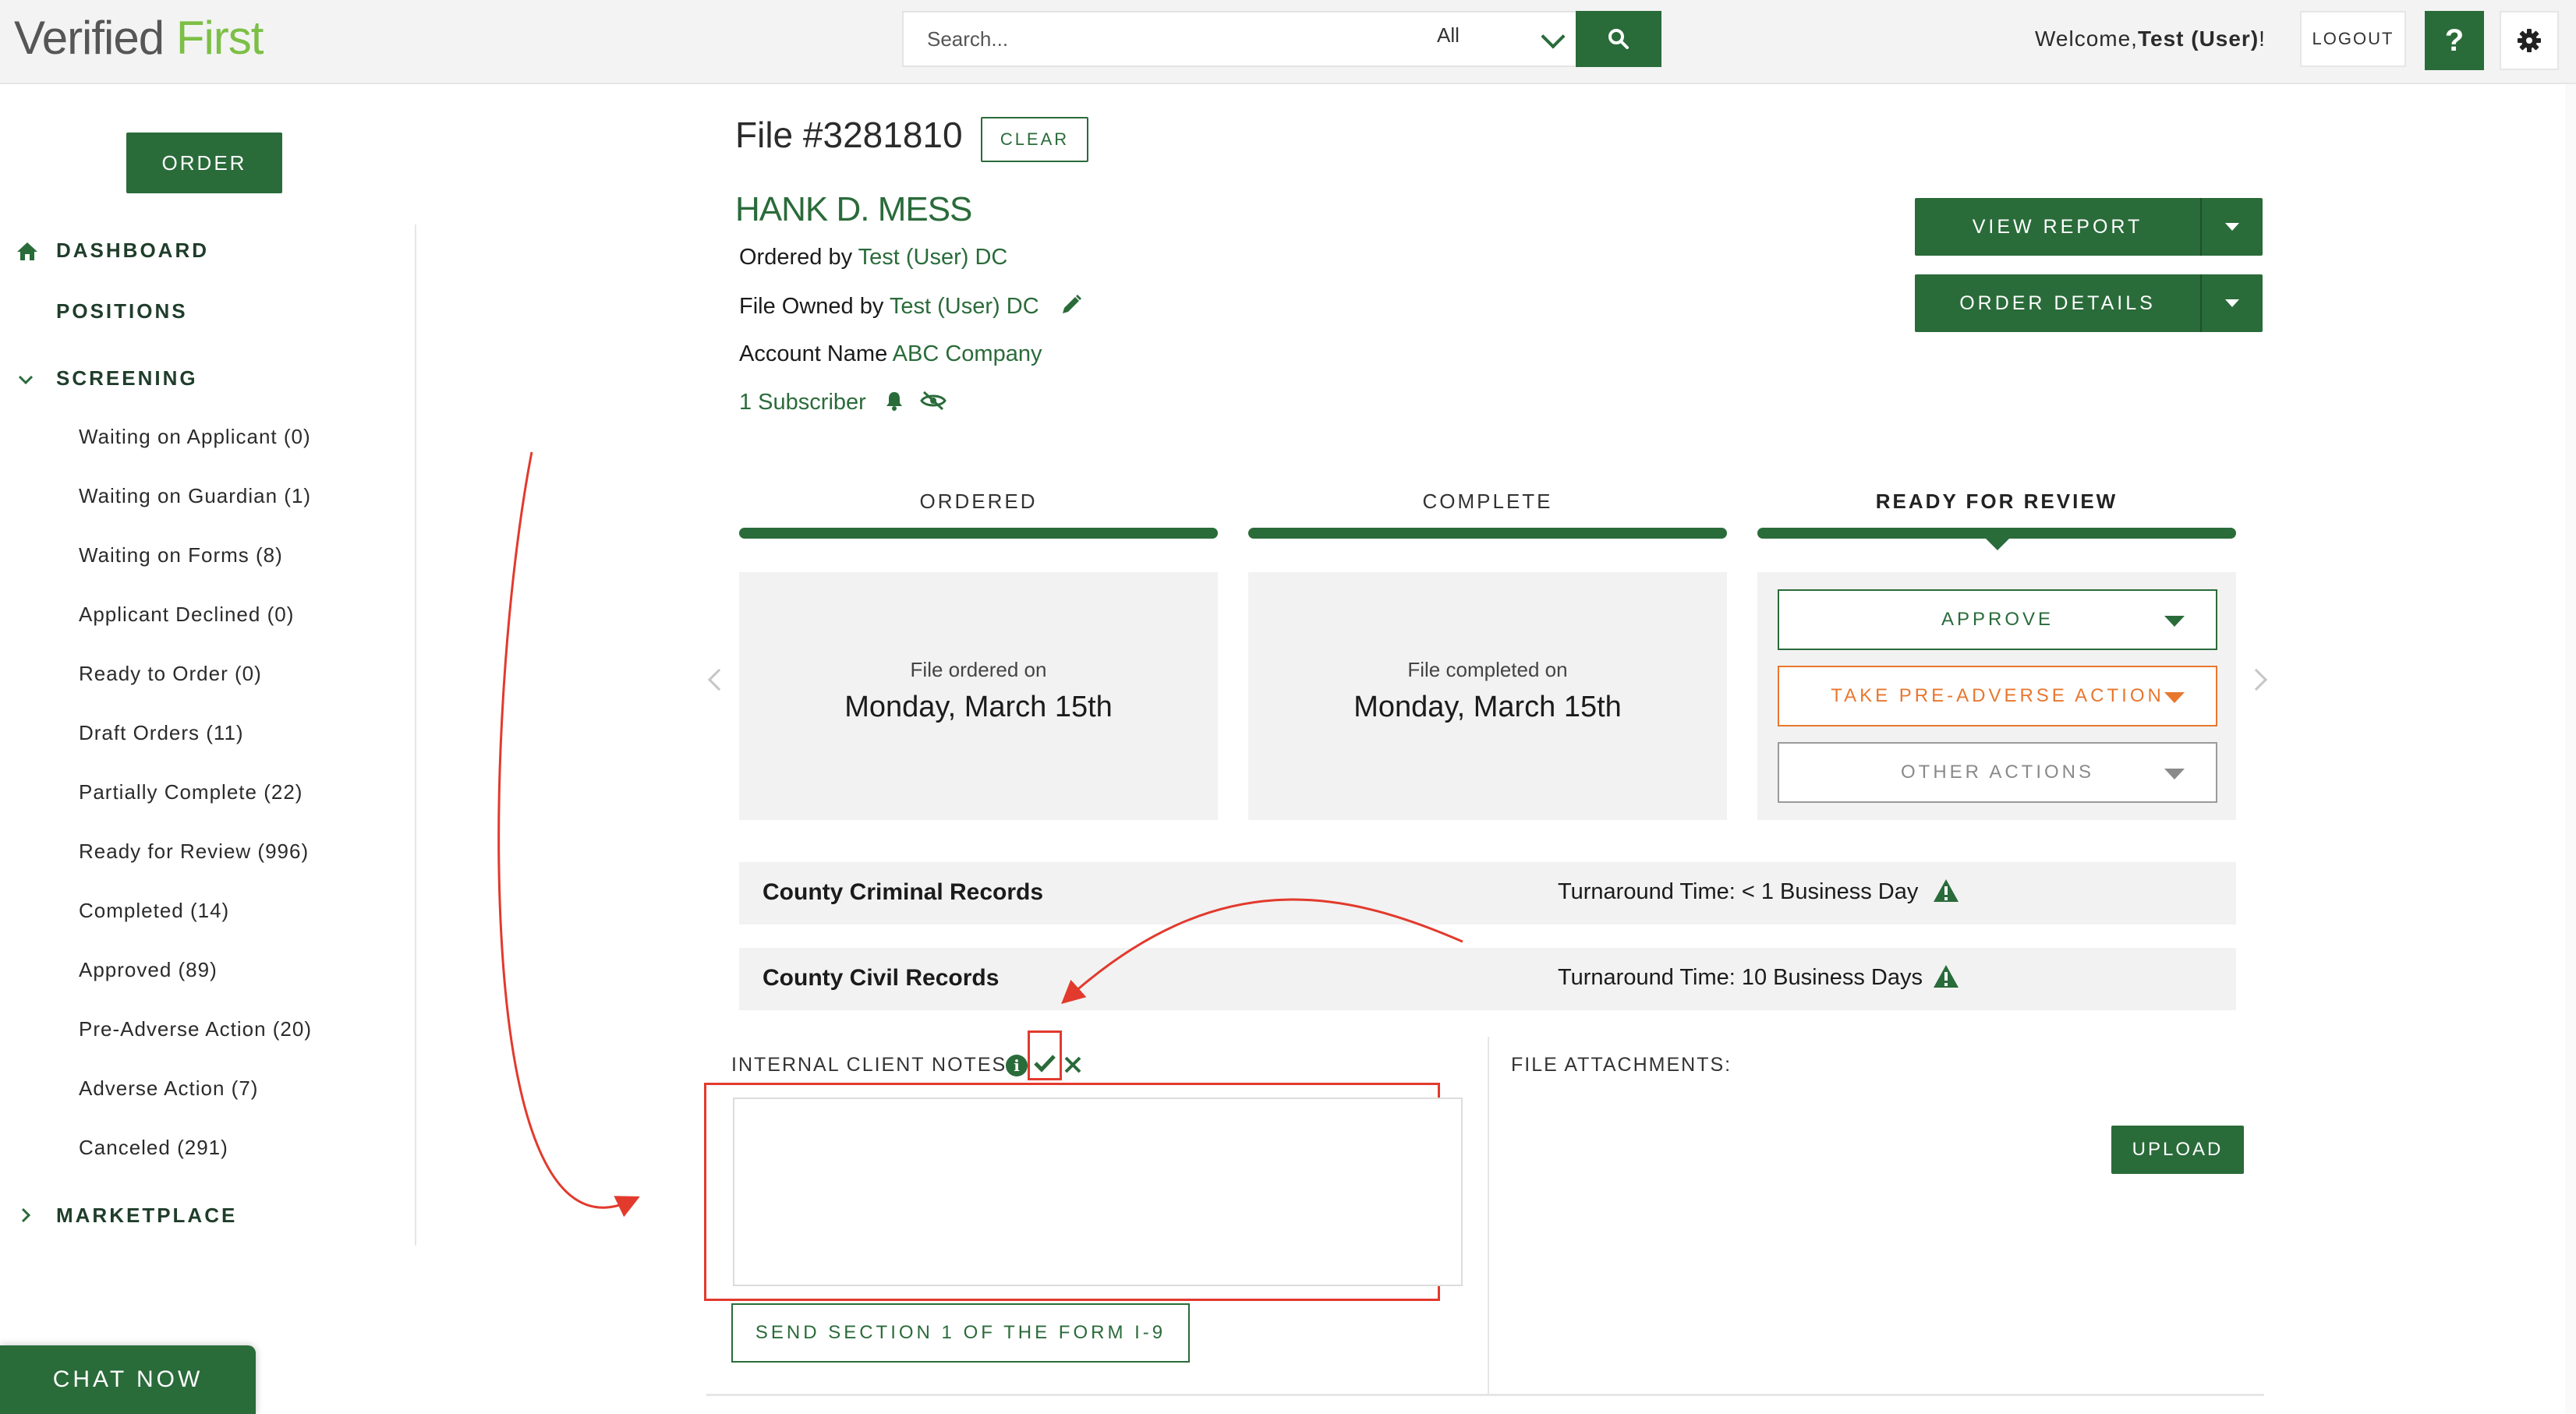  I want to click on sidebar-item-pre-adverse-action: Pre-Adverse Action (20), so click(195, 1029).